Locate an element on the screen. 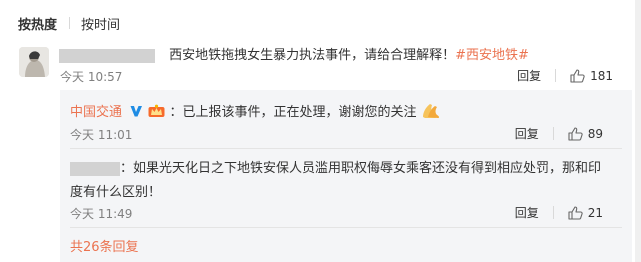 The image size is (641, 262). comment-time: 今天 10:57 is located at coordinates (91, 77).